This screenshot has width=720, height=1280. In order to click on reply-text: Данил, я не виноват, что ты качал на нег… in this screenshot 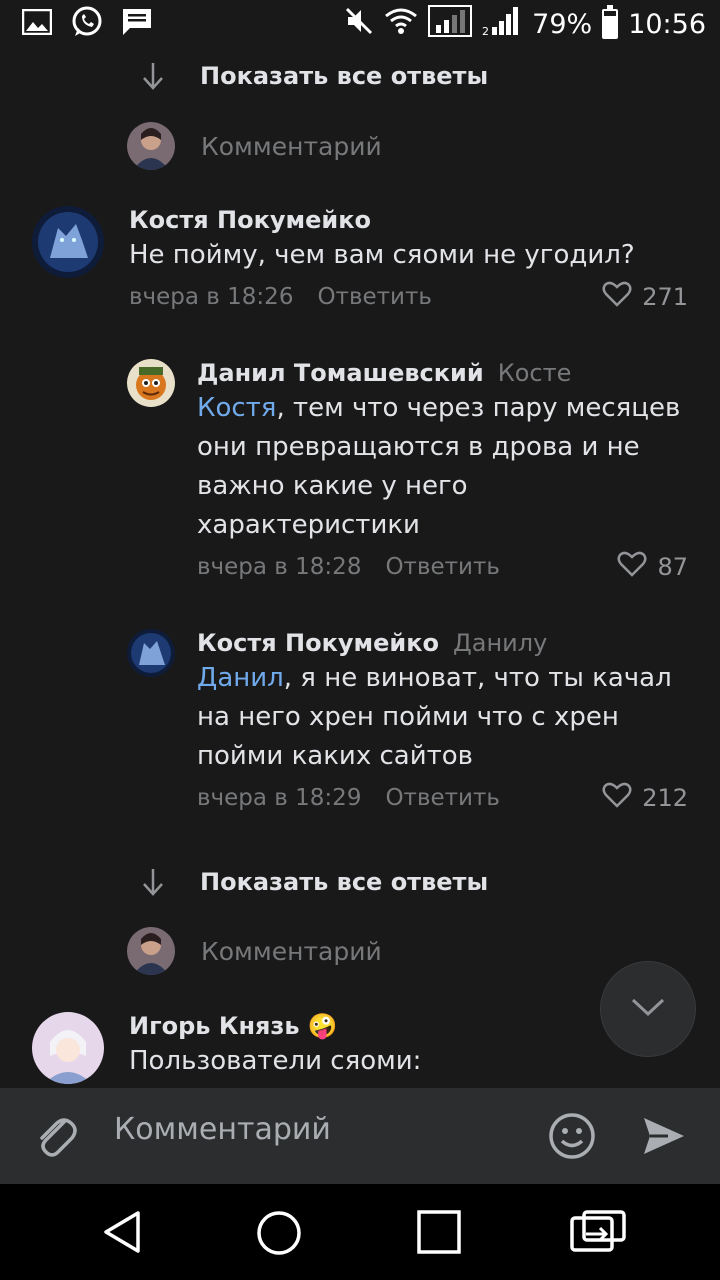, I will do `click(442, 717)`.